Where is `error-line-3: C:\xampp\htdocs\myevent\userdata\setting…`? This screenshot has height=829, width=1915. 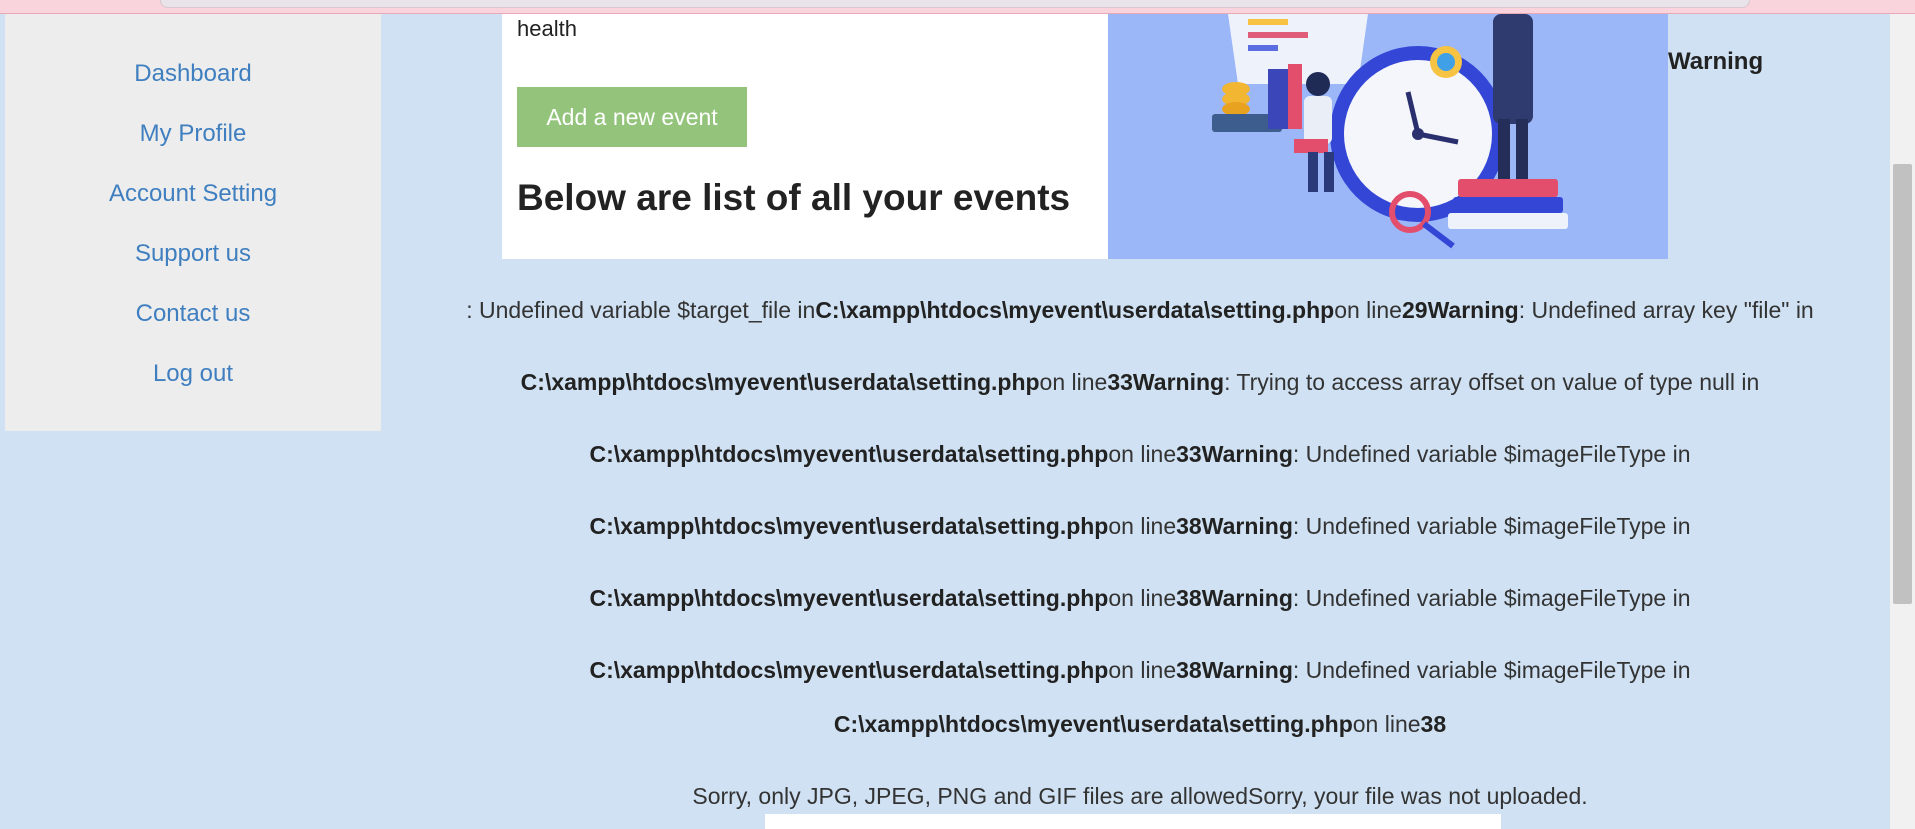 error-line-3: C:\xampp\htdocs\myevent\userdata\setting… is located at coordinates (1140, 454).